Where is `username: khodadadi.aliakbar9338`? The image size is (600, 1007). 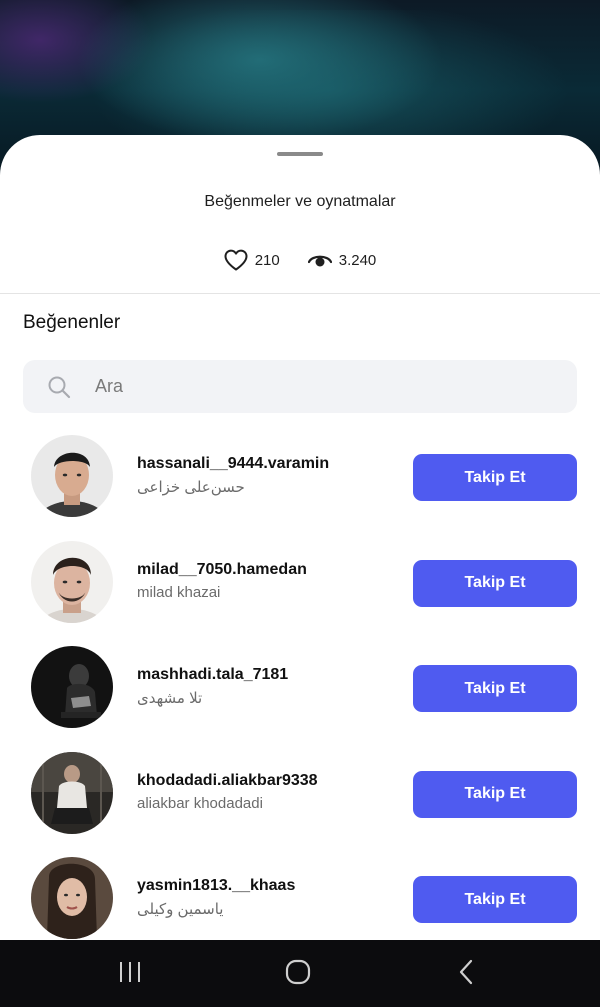
username: khodadadi.aliakbar9338 is located at coordinates (227, 781).